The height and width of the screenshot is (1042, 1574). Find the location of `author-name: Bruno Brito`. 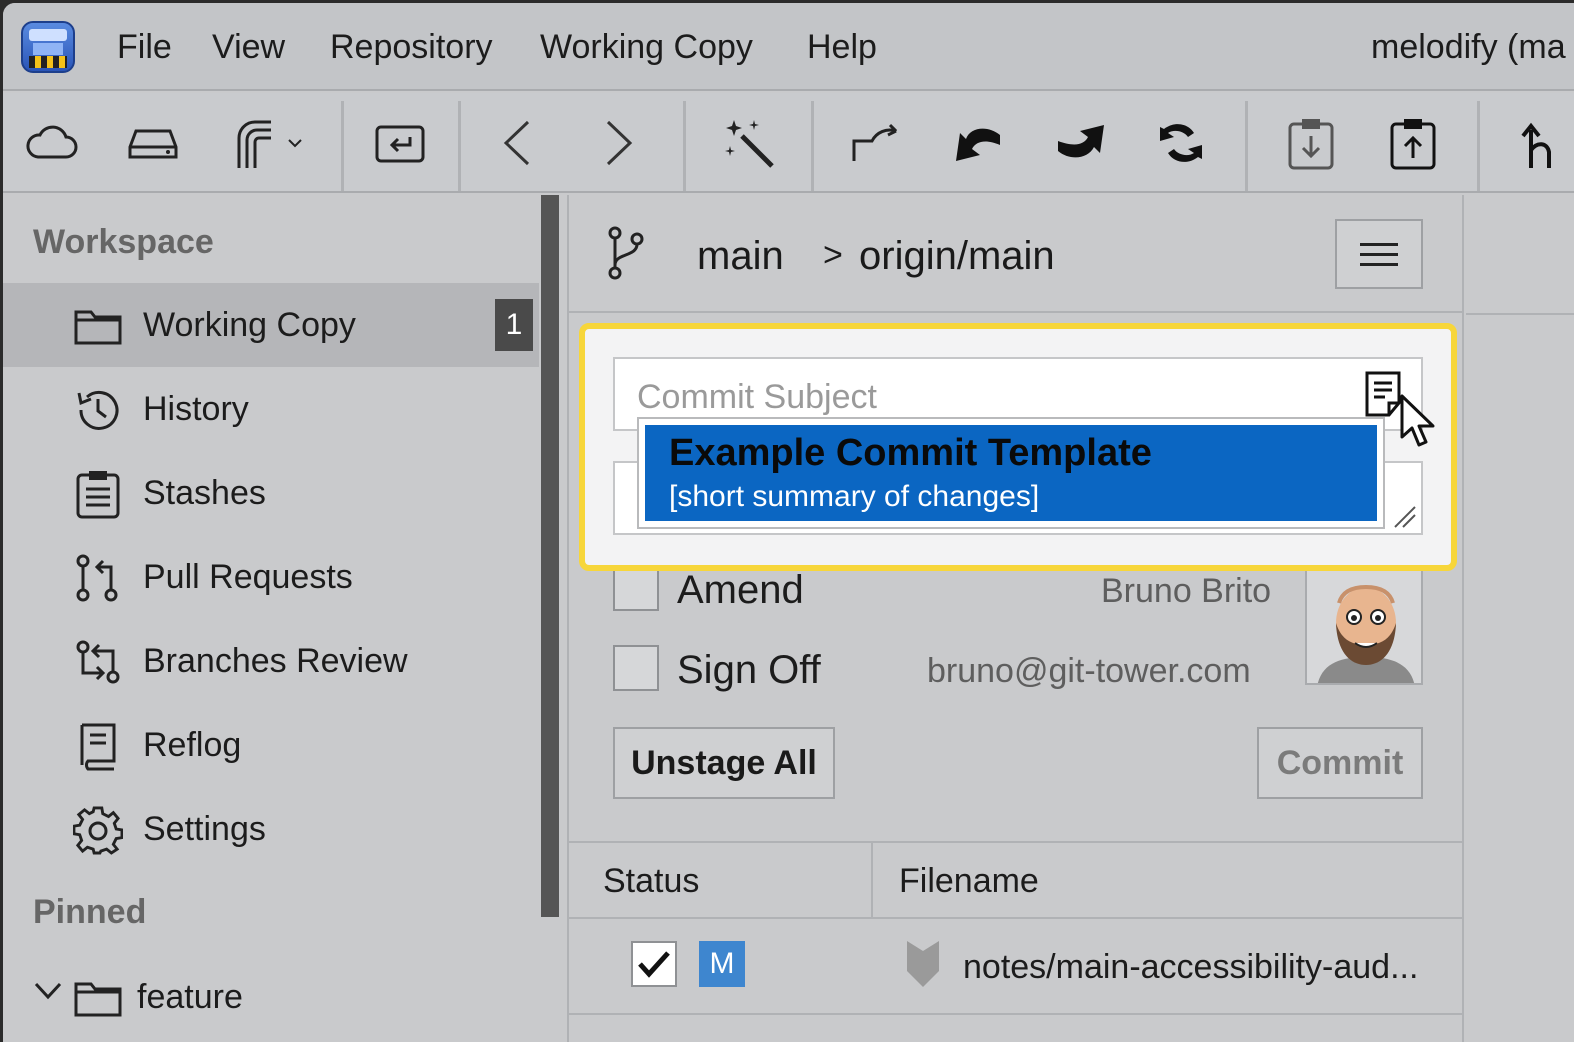

author-name: Bruno Brito is located at coordinates (1186, 591).